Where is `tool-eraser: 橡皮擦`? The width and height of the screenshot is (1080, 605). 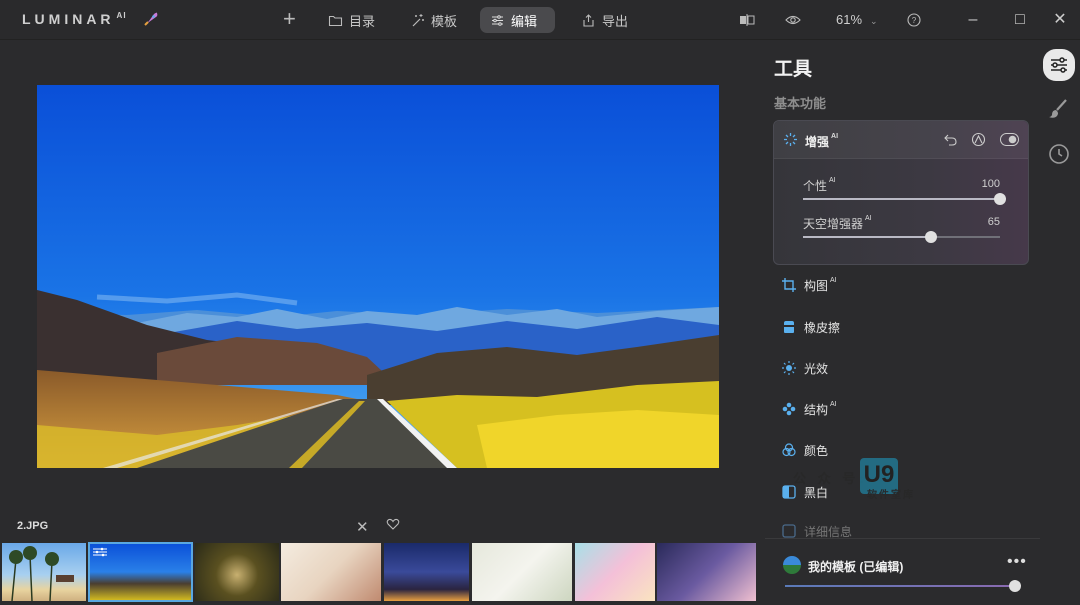
tool-eraser: 橡皮擦 is located at coordinates (812, 327).